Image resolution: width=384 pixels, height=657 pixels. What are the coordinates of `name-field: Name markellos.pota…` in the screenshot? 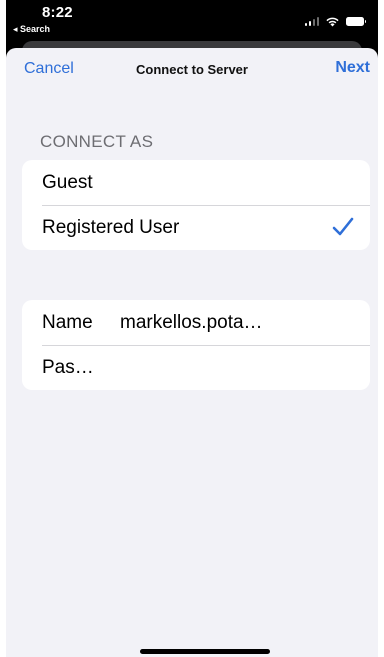 It's located at (196, 322).